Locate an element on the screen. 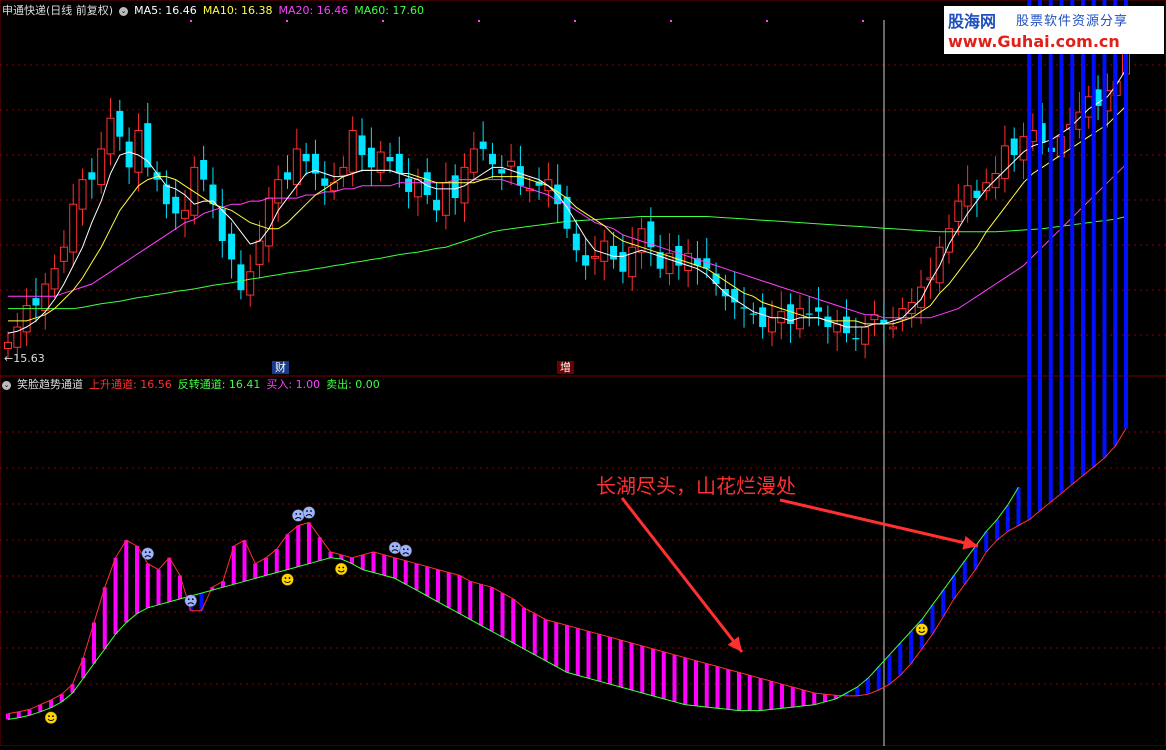 The image size is (1166, 750). increase-tag: 增 is located at coordinates (565, 367).